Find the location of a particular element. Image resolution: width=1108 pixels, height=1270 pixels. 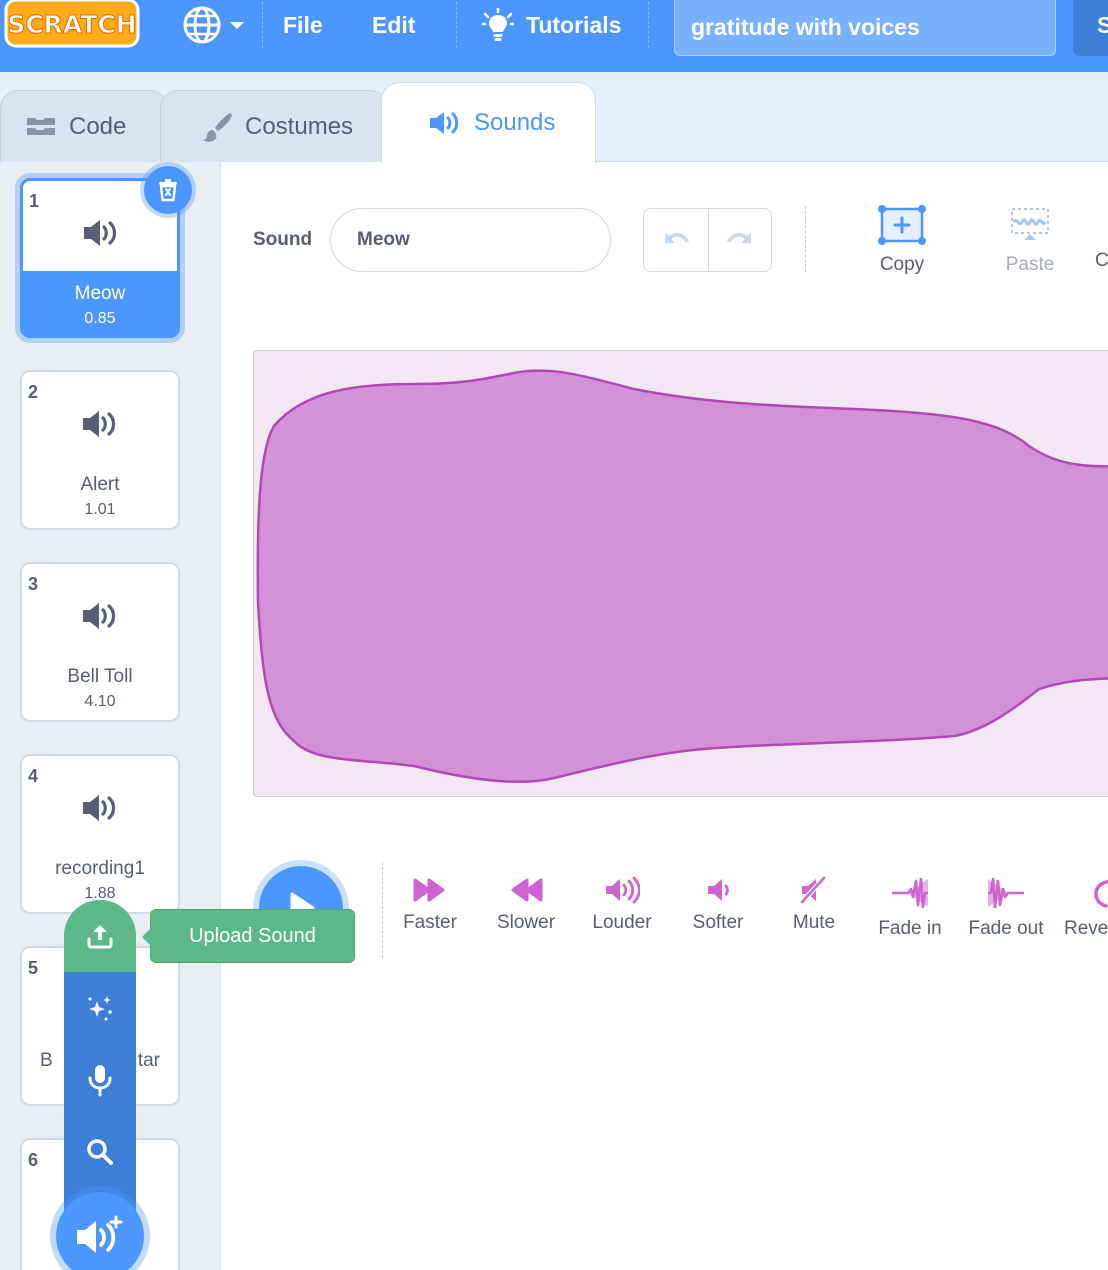

redo-button is located at coordinates (739, 240).